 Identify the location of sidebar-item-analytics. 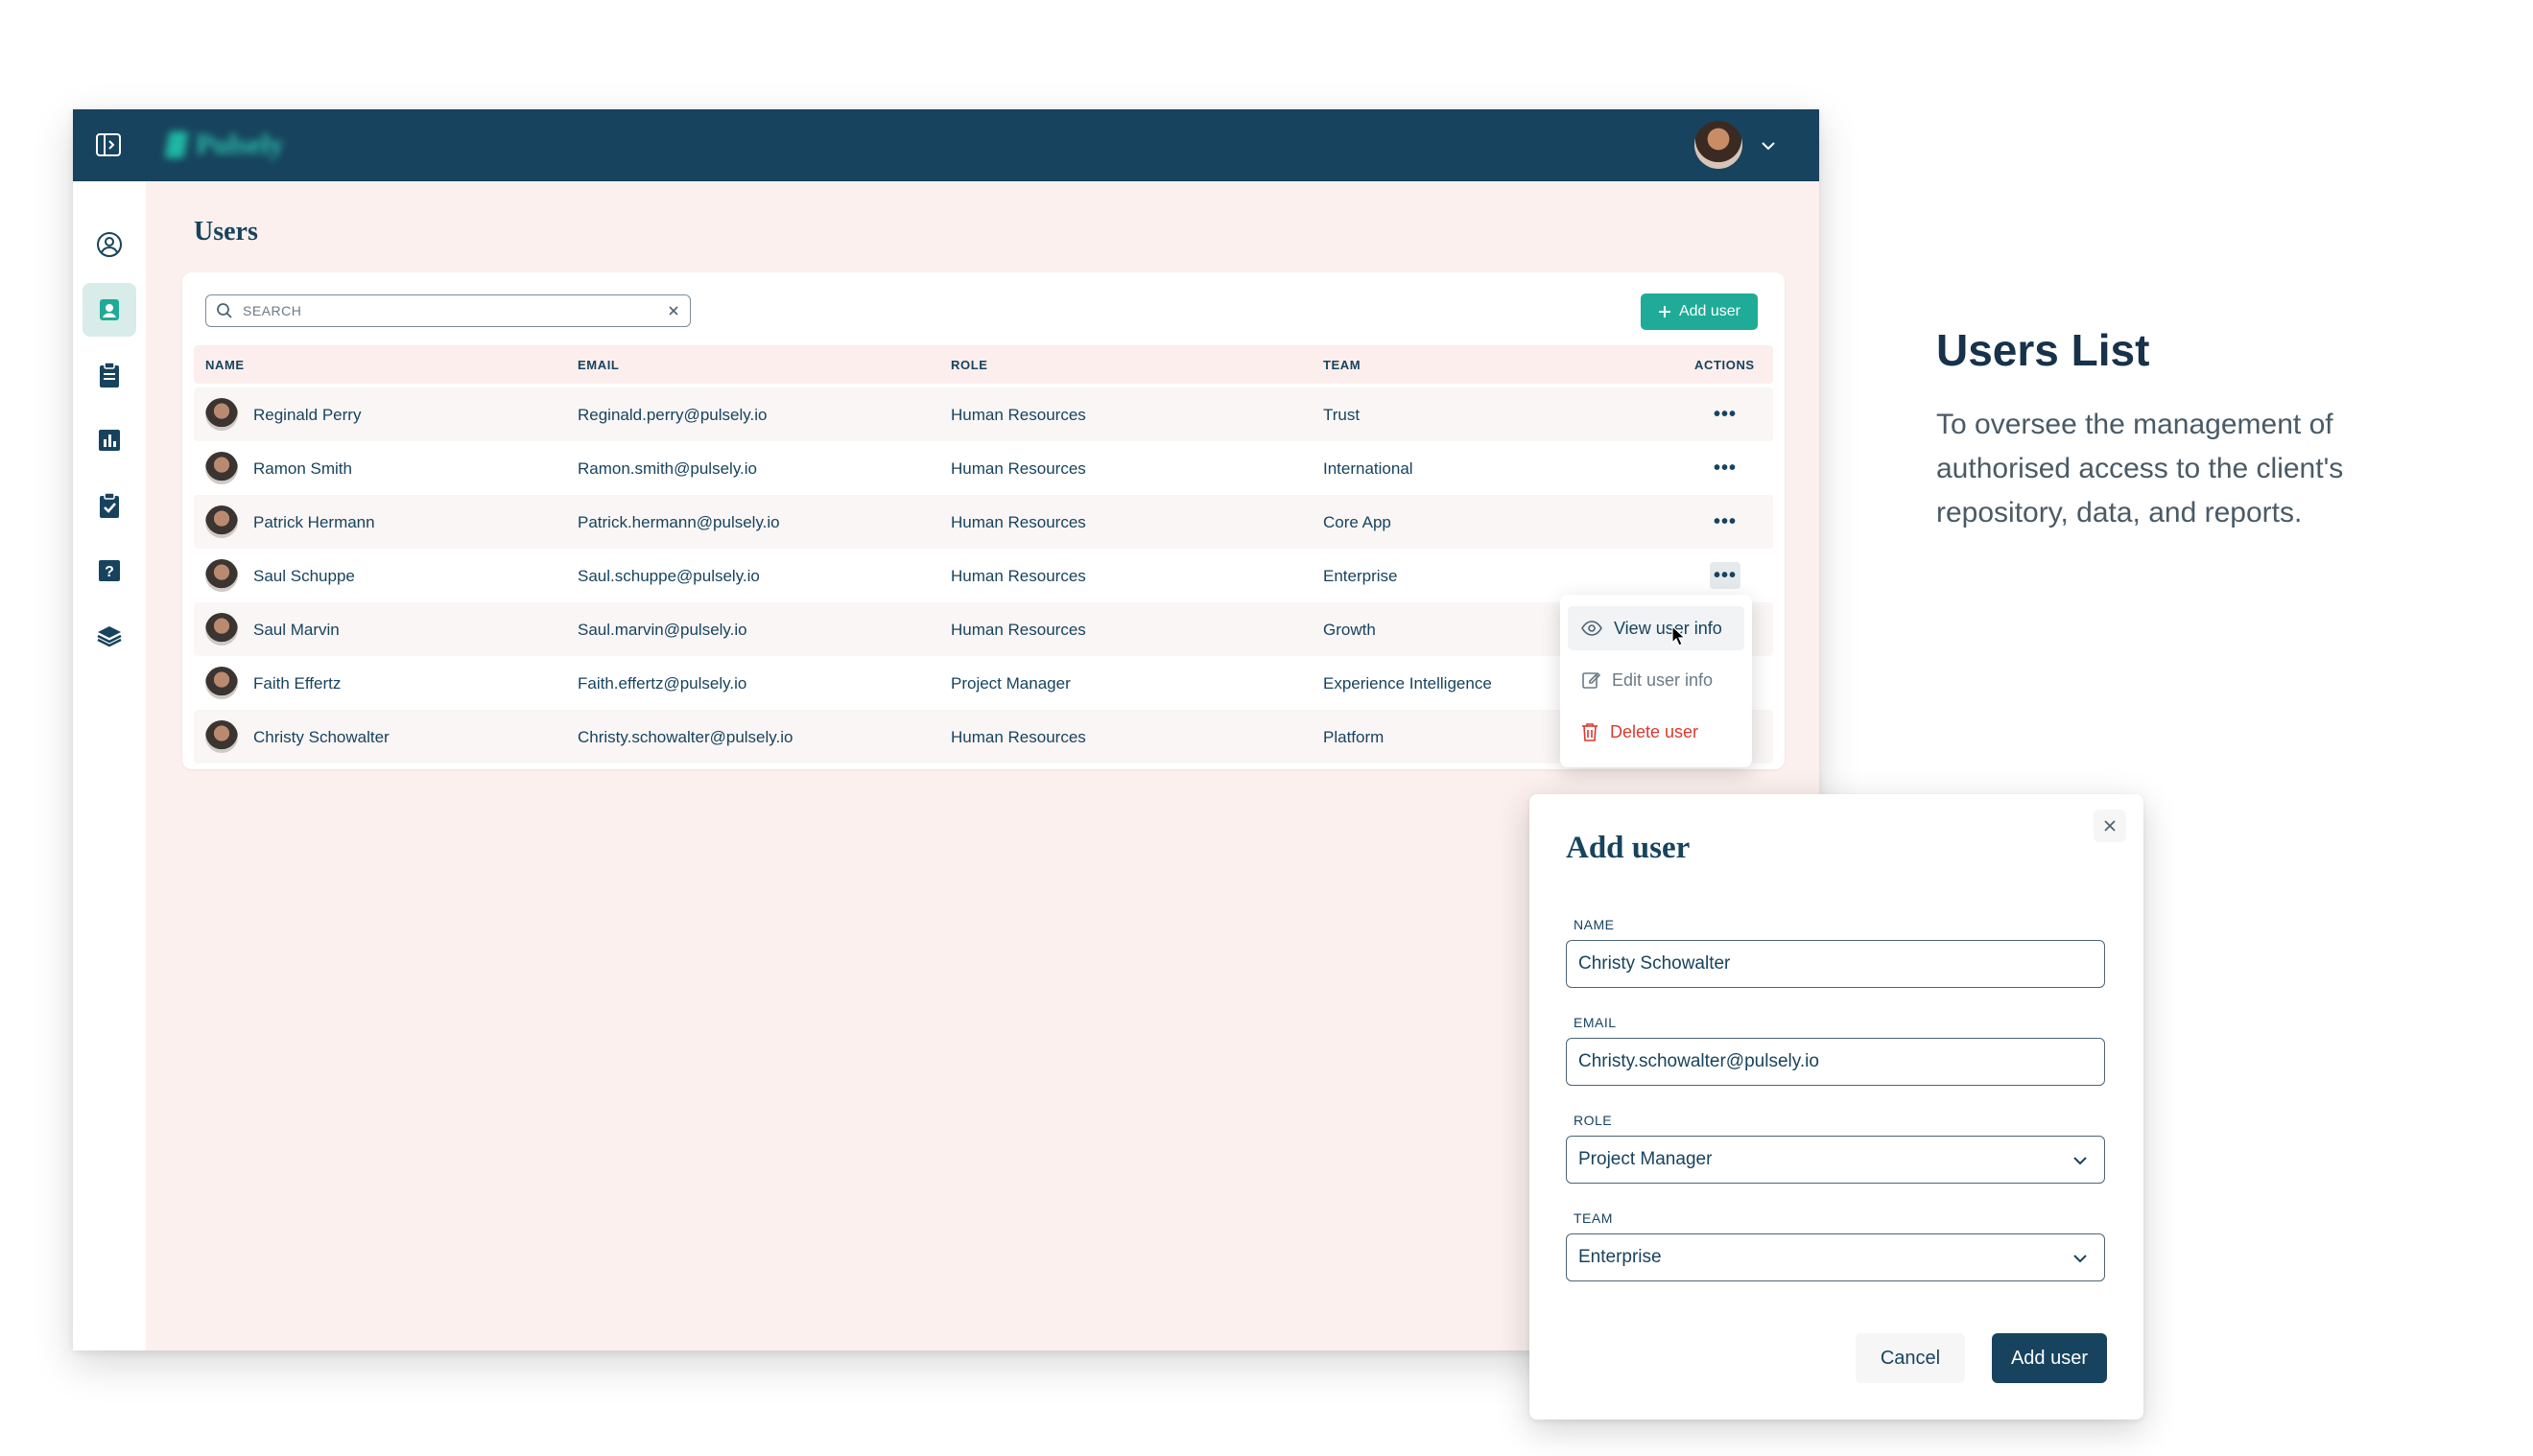
(109, 440).